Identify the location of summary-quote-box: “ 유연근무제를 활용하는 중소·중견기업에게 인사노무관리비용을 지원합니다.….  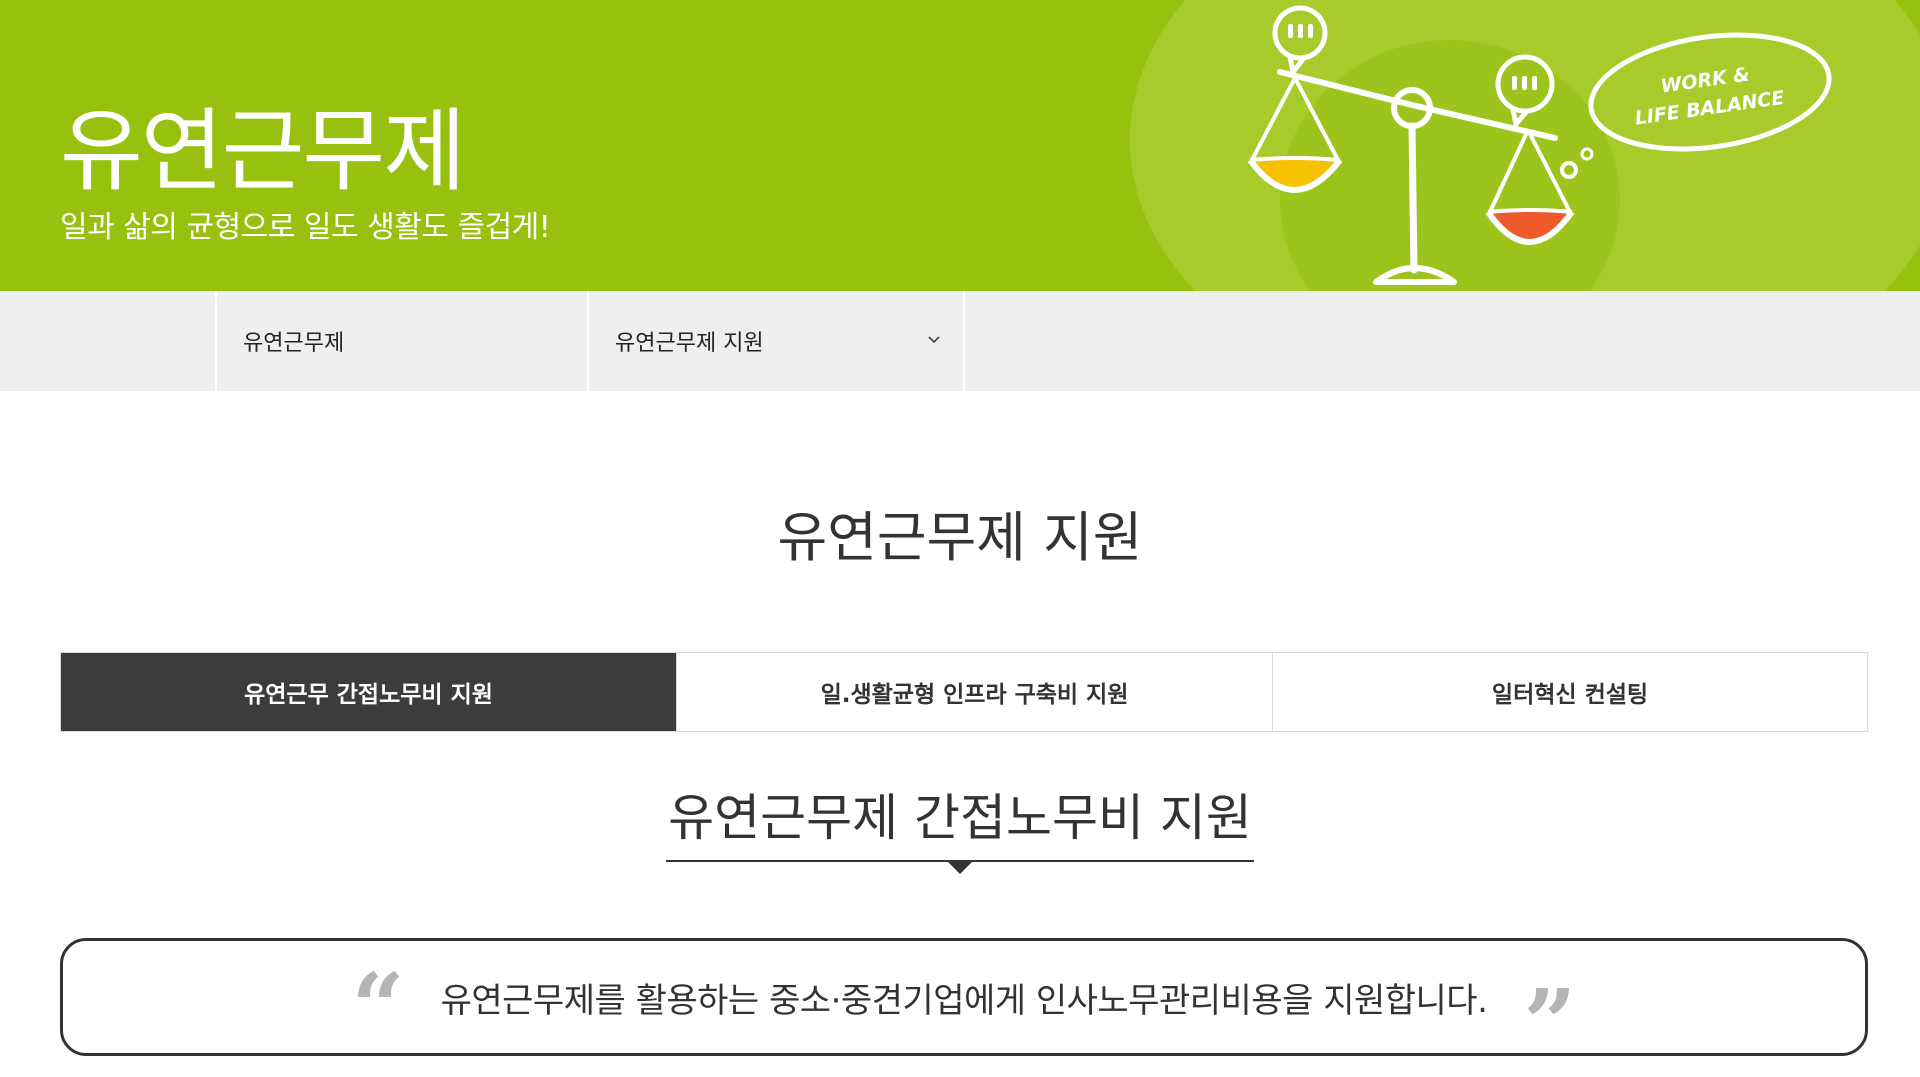
(964, 1003).